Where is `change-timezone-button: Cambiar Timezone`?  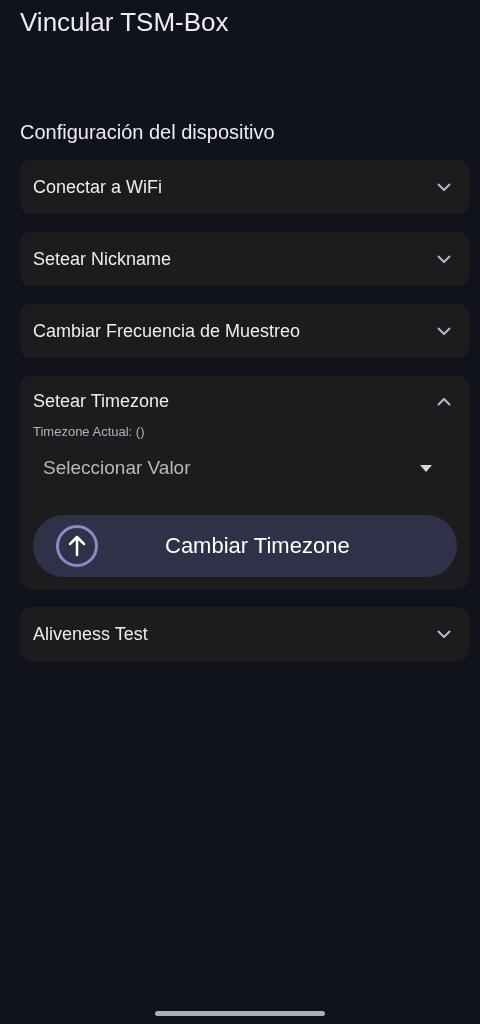
change-timezone-button: Cambiar Timezone is located at coordinates (245, 546).